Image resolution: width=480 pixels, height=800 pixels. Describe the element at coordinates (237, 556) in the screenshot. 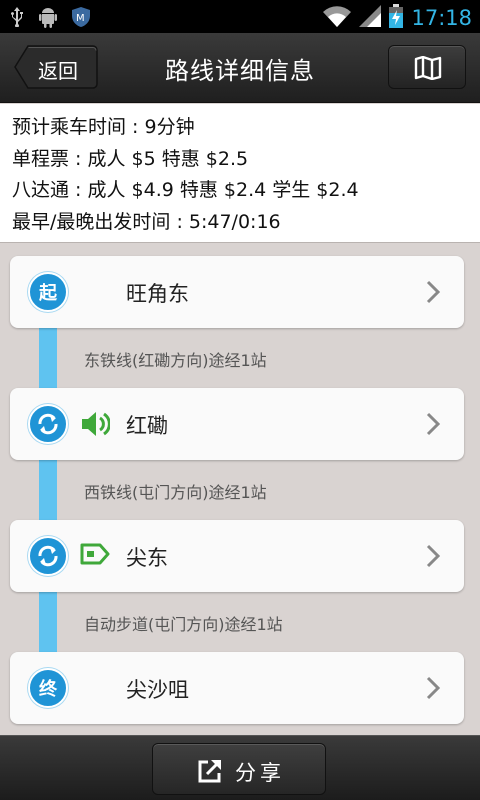

I see `station-item-transfer-2: 尖东` at that location.